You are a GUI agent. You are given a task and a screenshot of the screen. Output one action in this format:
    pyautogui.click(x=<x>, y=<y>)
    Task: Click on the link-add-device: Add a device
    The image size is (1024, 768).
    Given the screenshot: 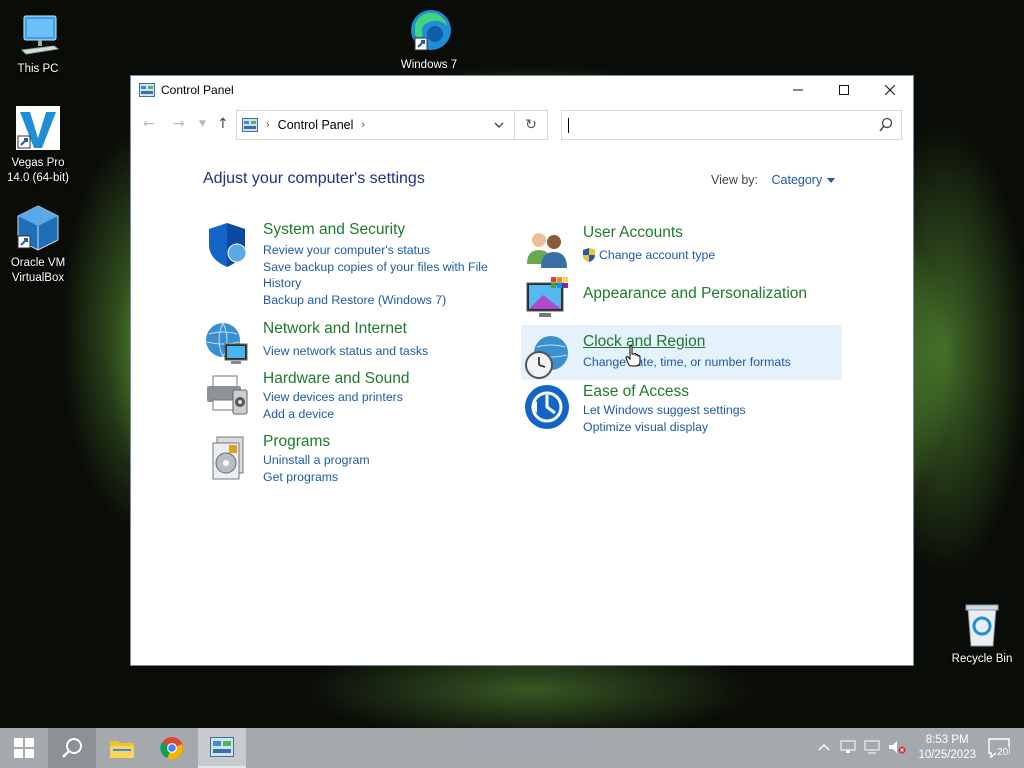 What is the action you would take?
    pyautogui.click(x=383, y=414)
    